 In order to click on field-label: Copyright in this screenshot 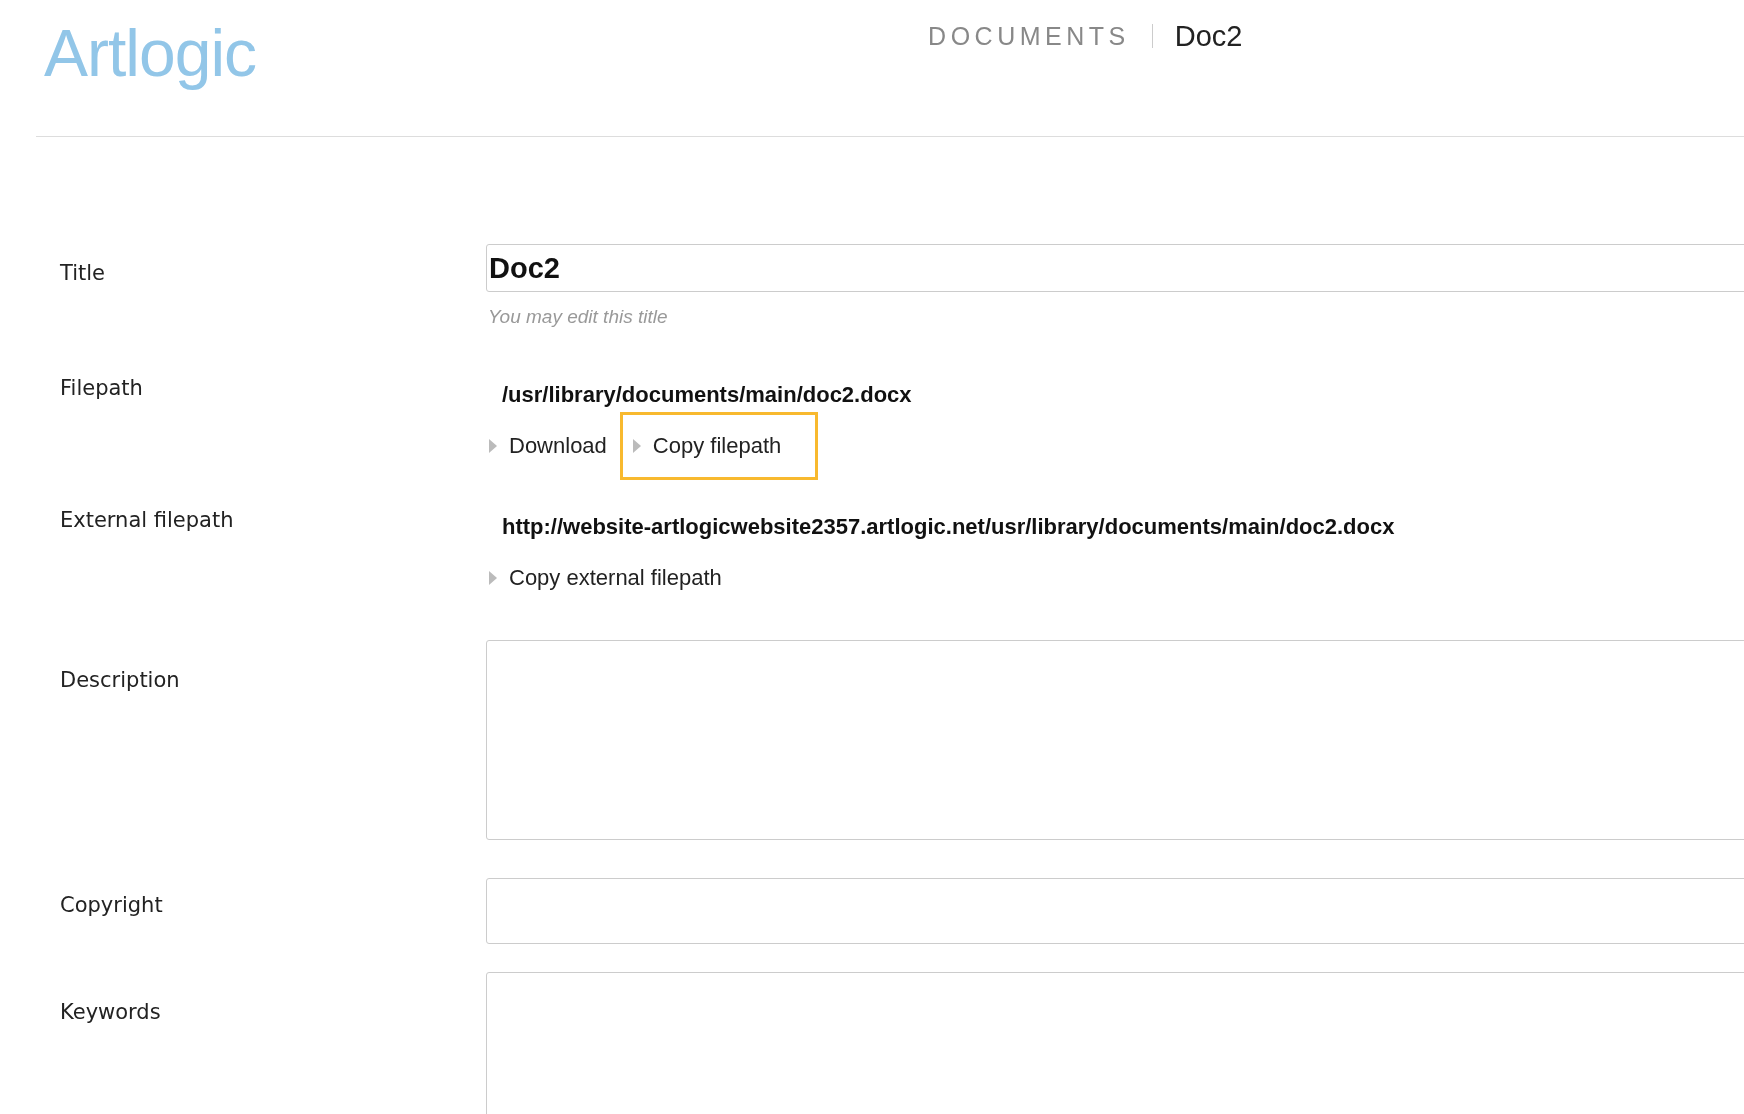, I will do `click(111, 905)`.